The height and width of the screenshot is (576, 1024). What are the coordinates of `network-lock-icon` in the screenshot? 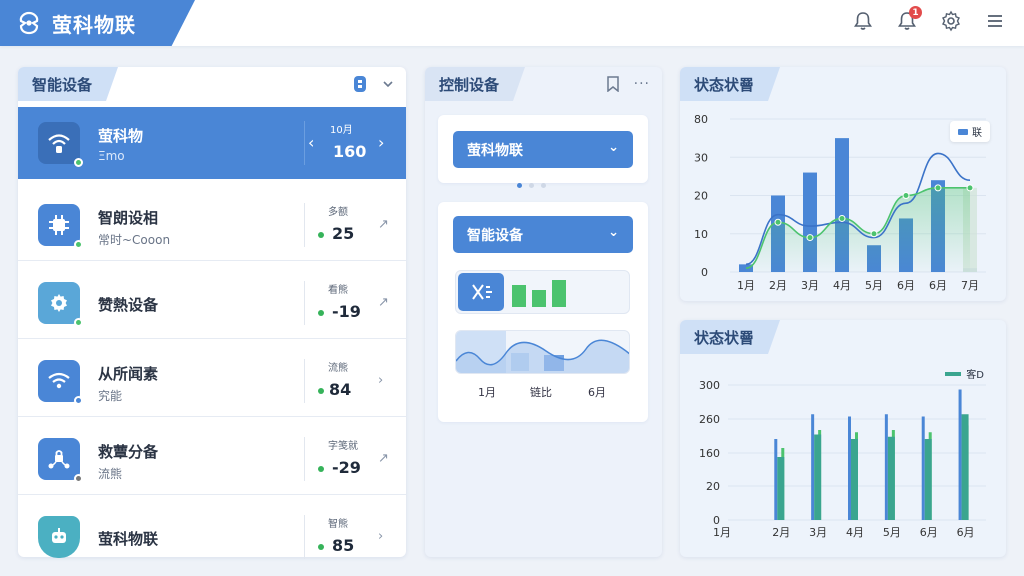 It's located at (60, 460).